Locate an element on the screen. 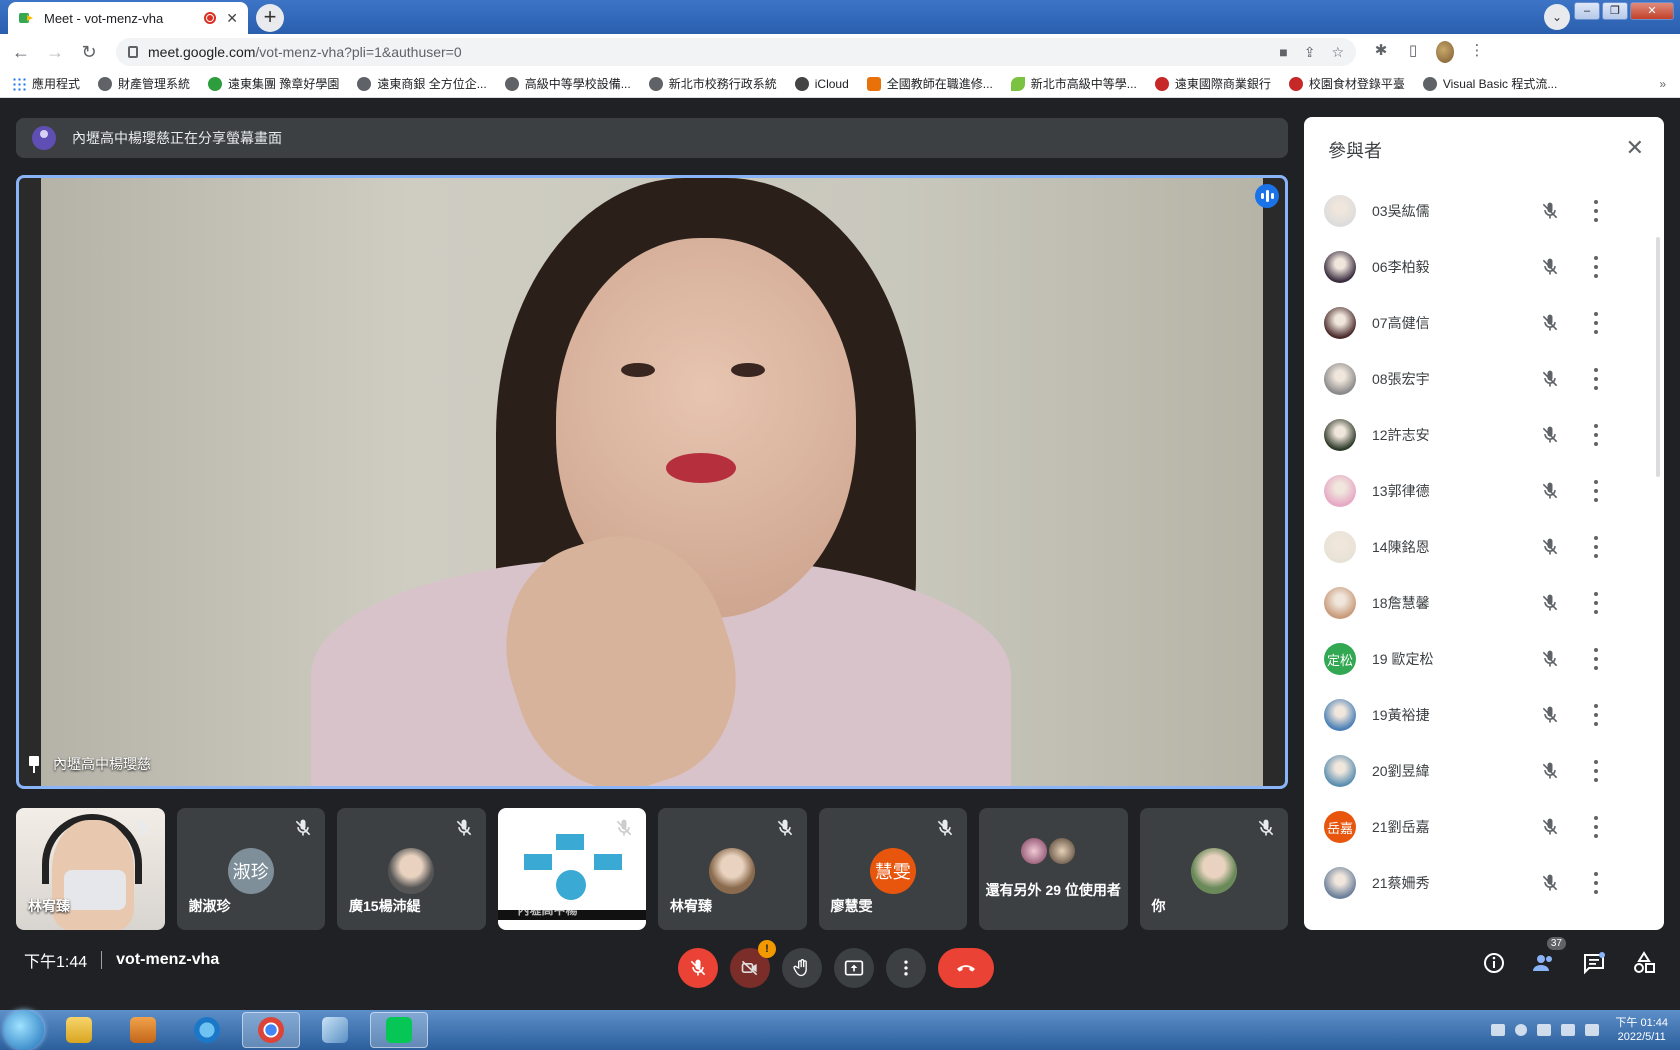 The height and width of the screenshot is (1050, 1680). microphone-toggle-button is located at coordinates (698, 968).